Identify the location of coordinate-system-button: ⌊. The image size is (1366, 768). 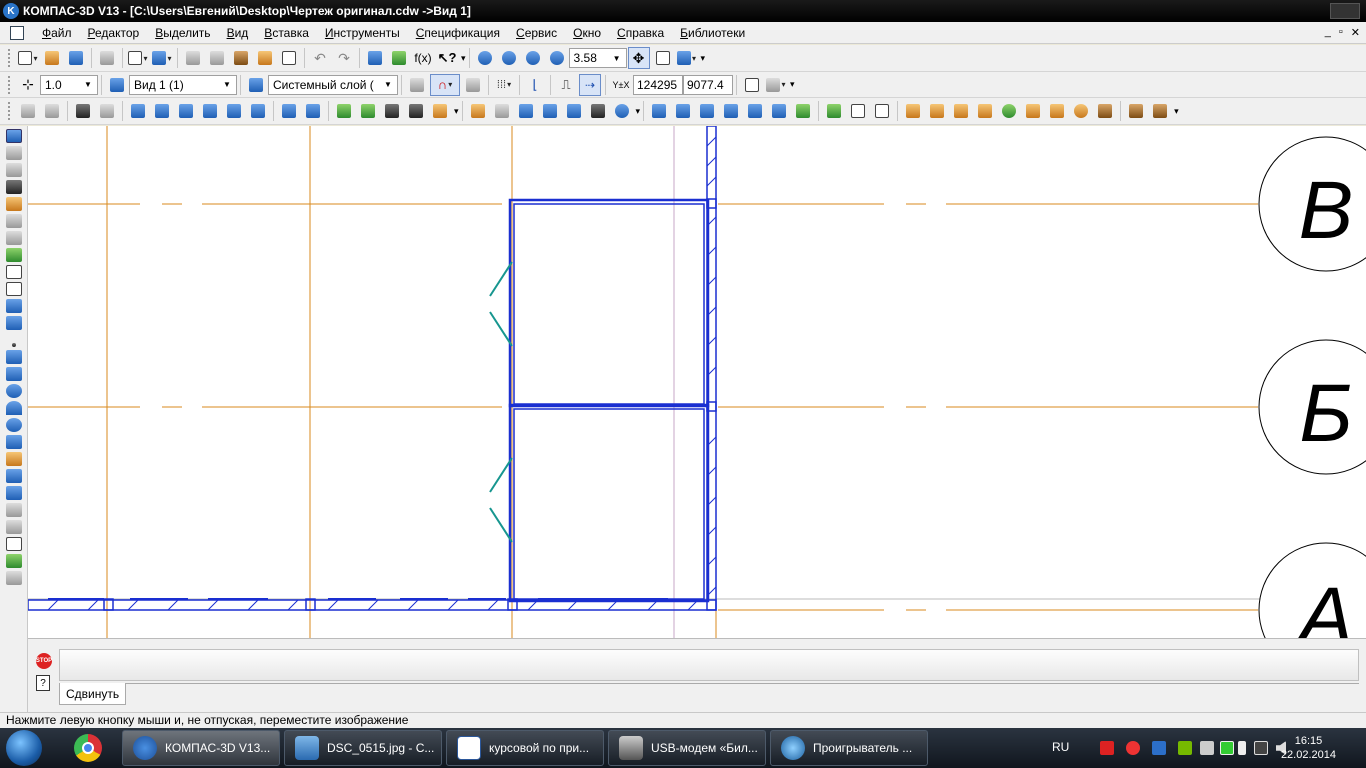
(535, 85).